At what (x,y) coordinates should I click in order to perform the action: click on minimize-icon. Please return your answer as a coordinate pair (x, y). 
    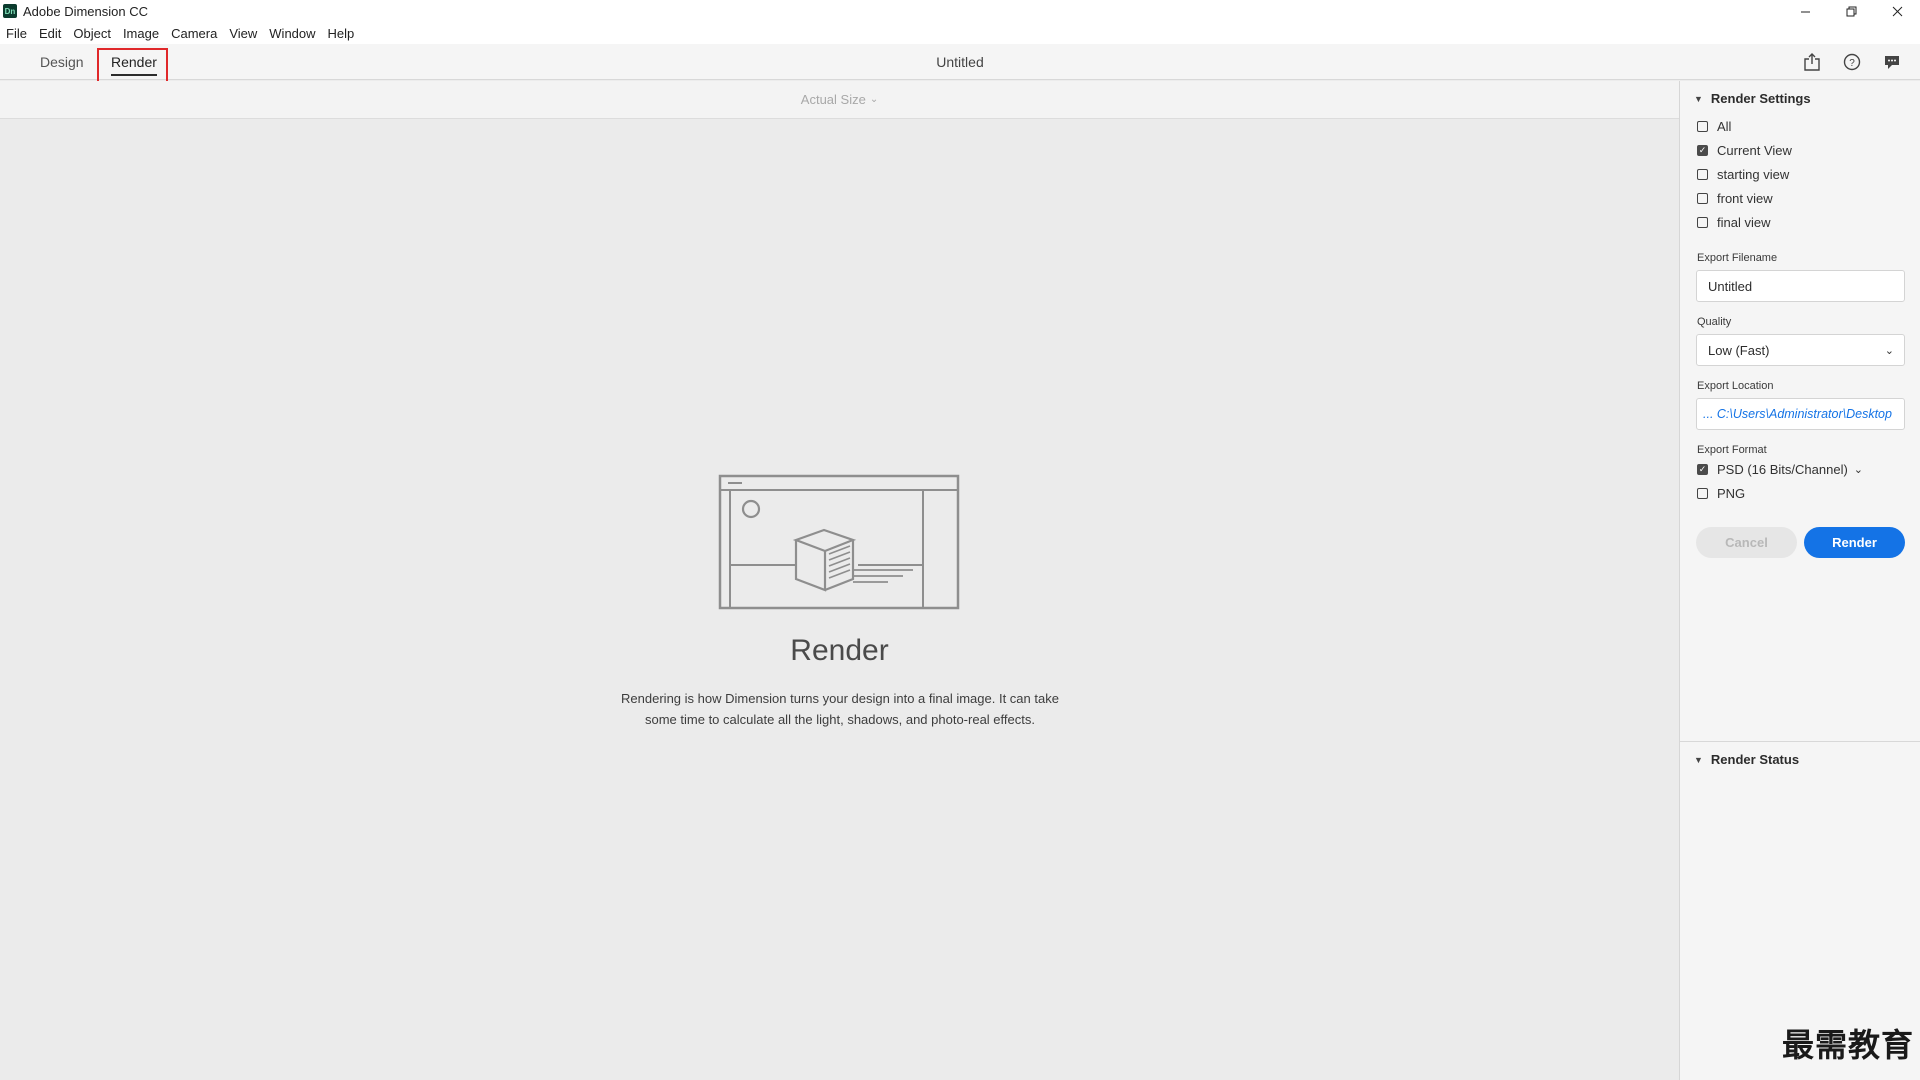
    Looking at the image, I should click on (1805, 11).